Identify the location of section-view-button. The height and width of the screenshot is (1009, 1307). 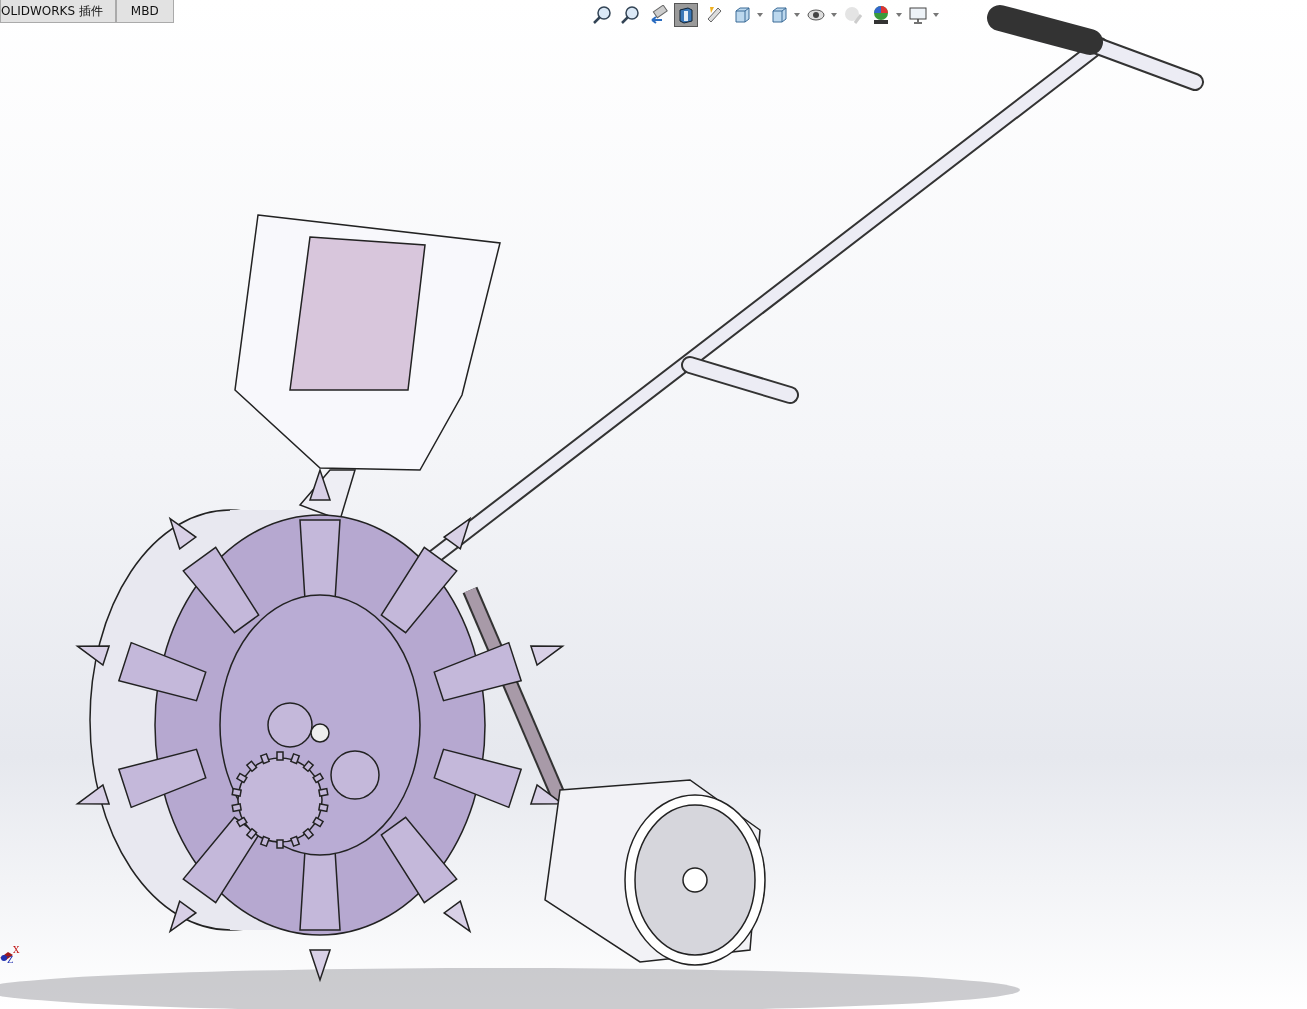
(686, 15).